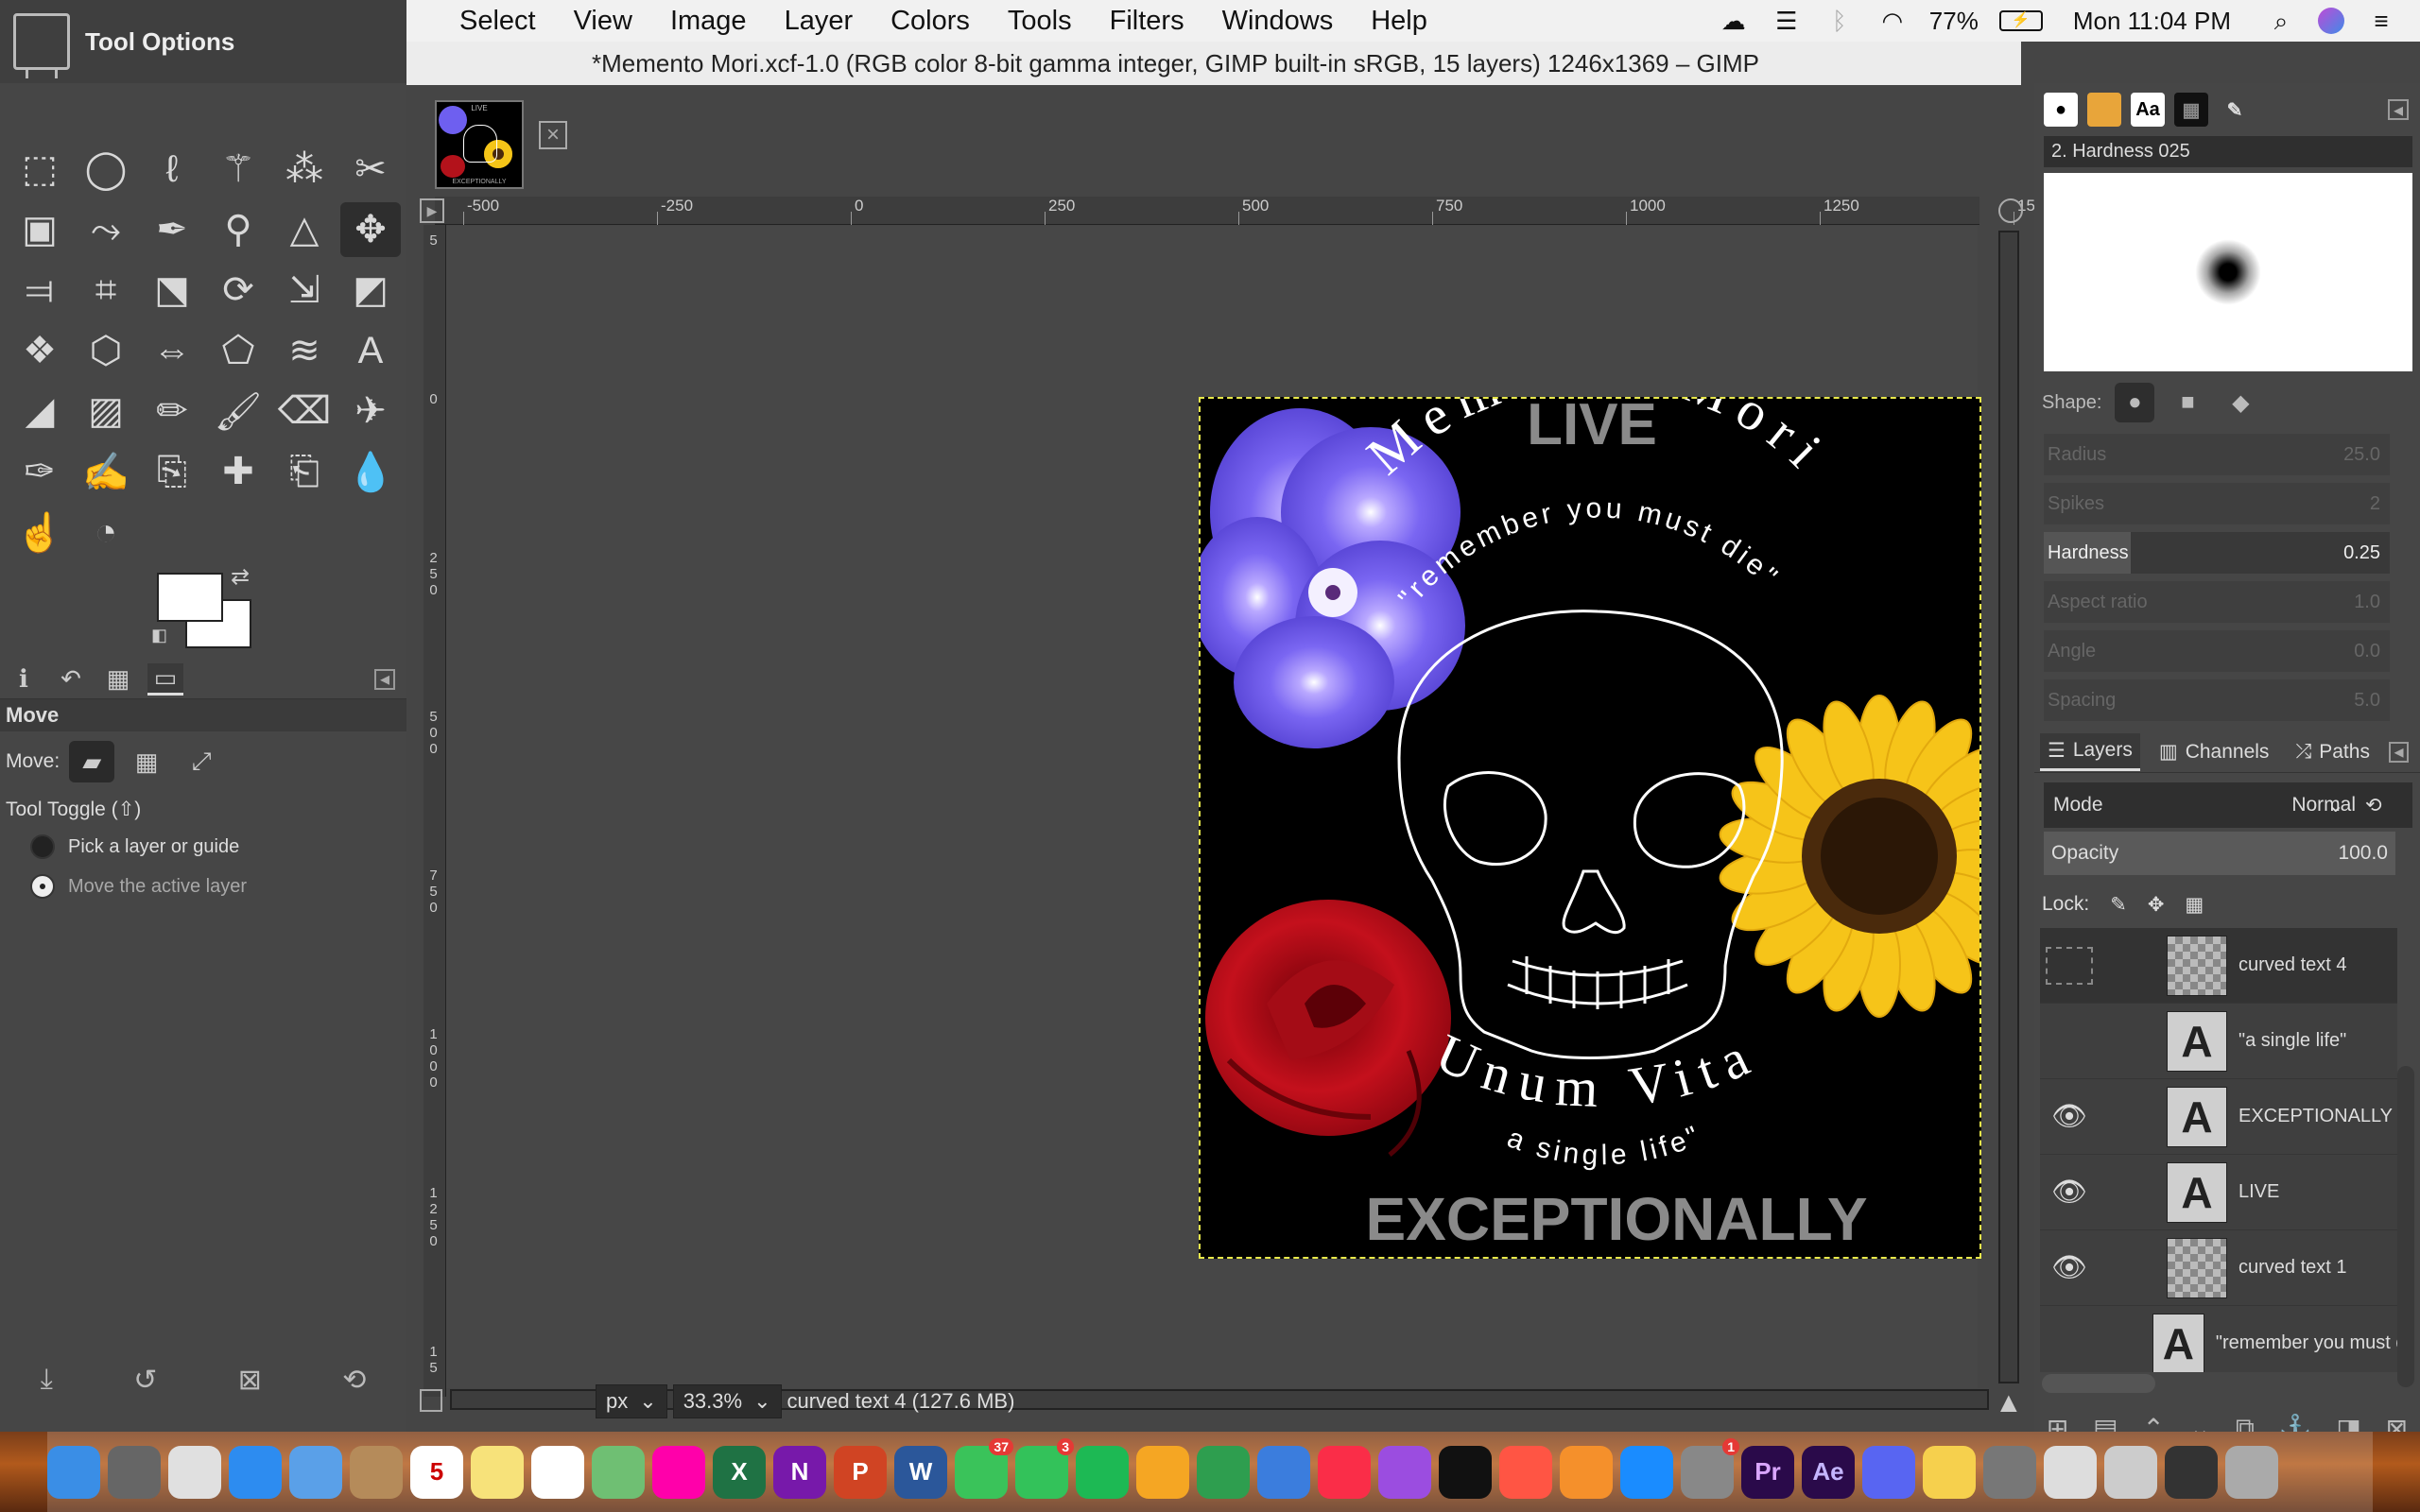  I want to click on dock-app-onenote-icon: N, so click(799, 1472).